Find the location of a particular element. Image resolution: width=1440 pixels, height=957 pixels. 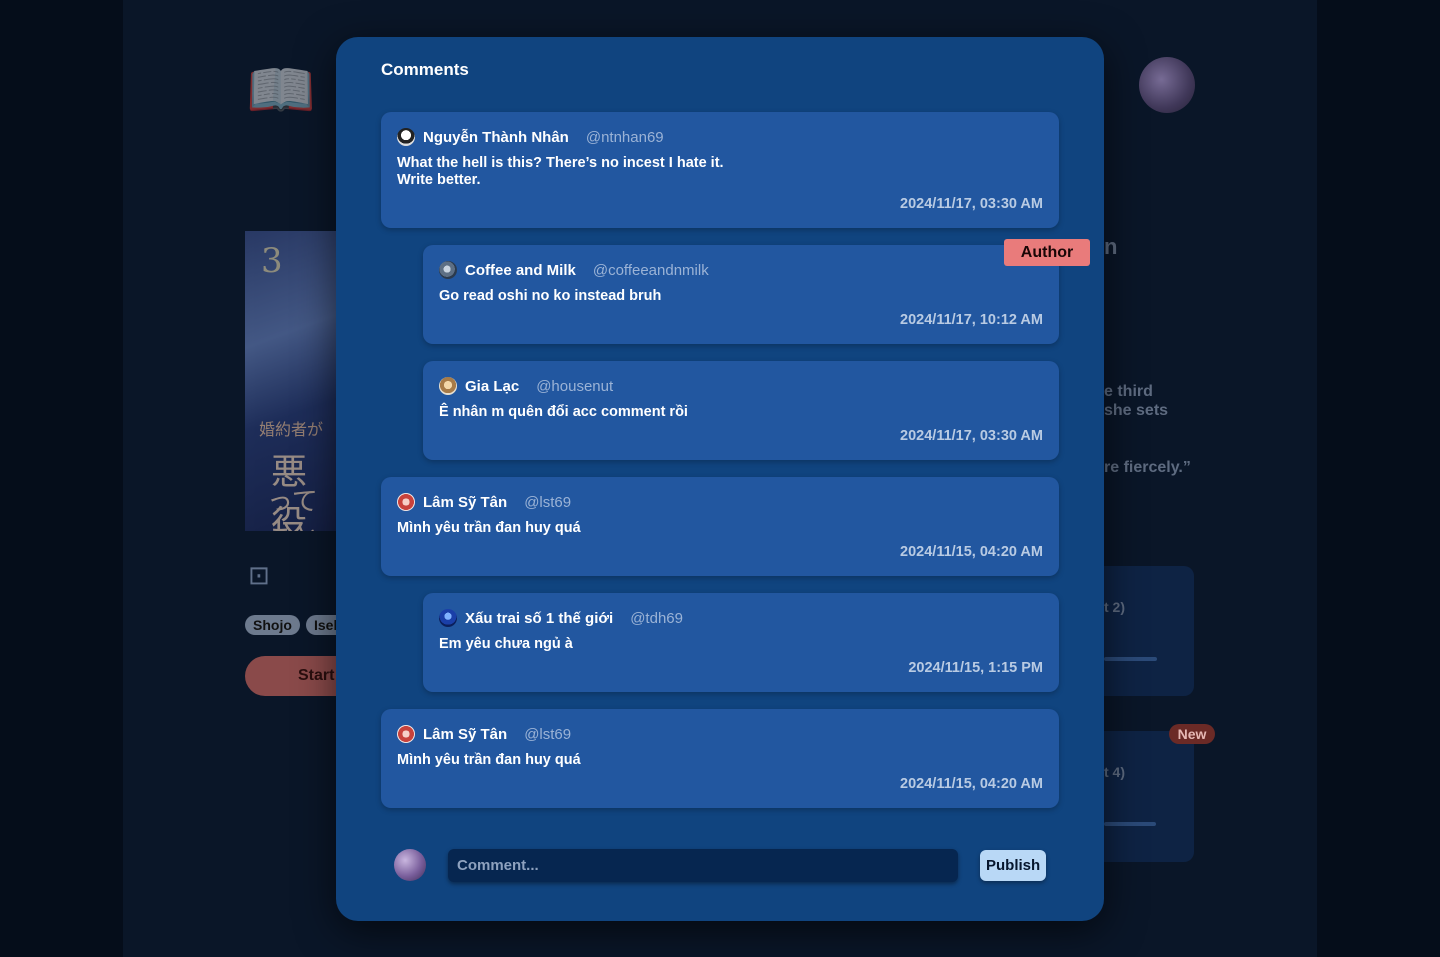

comment-header: Xấu trai số 1 thế giới @tdh69 is located at coordinates (561, 618).